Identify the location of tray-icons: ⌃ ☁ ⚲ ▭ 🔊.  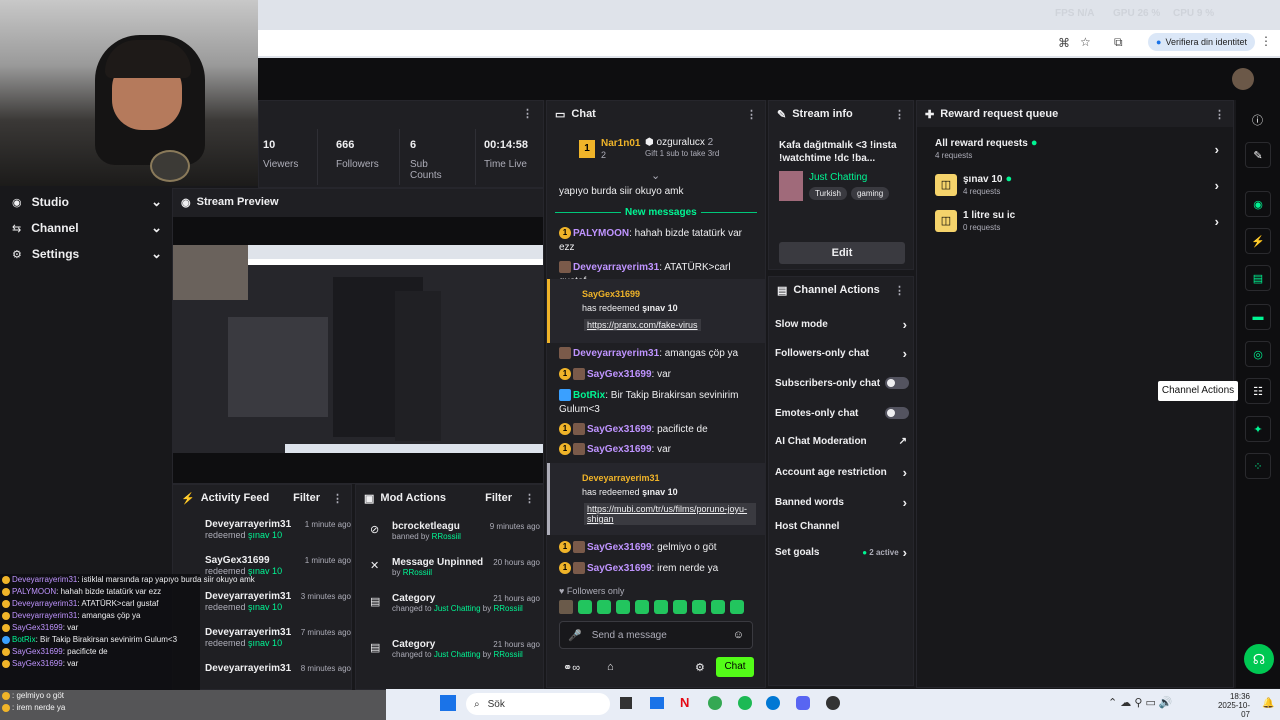
(1140, 702).